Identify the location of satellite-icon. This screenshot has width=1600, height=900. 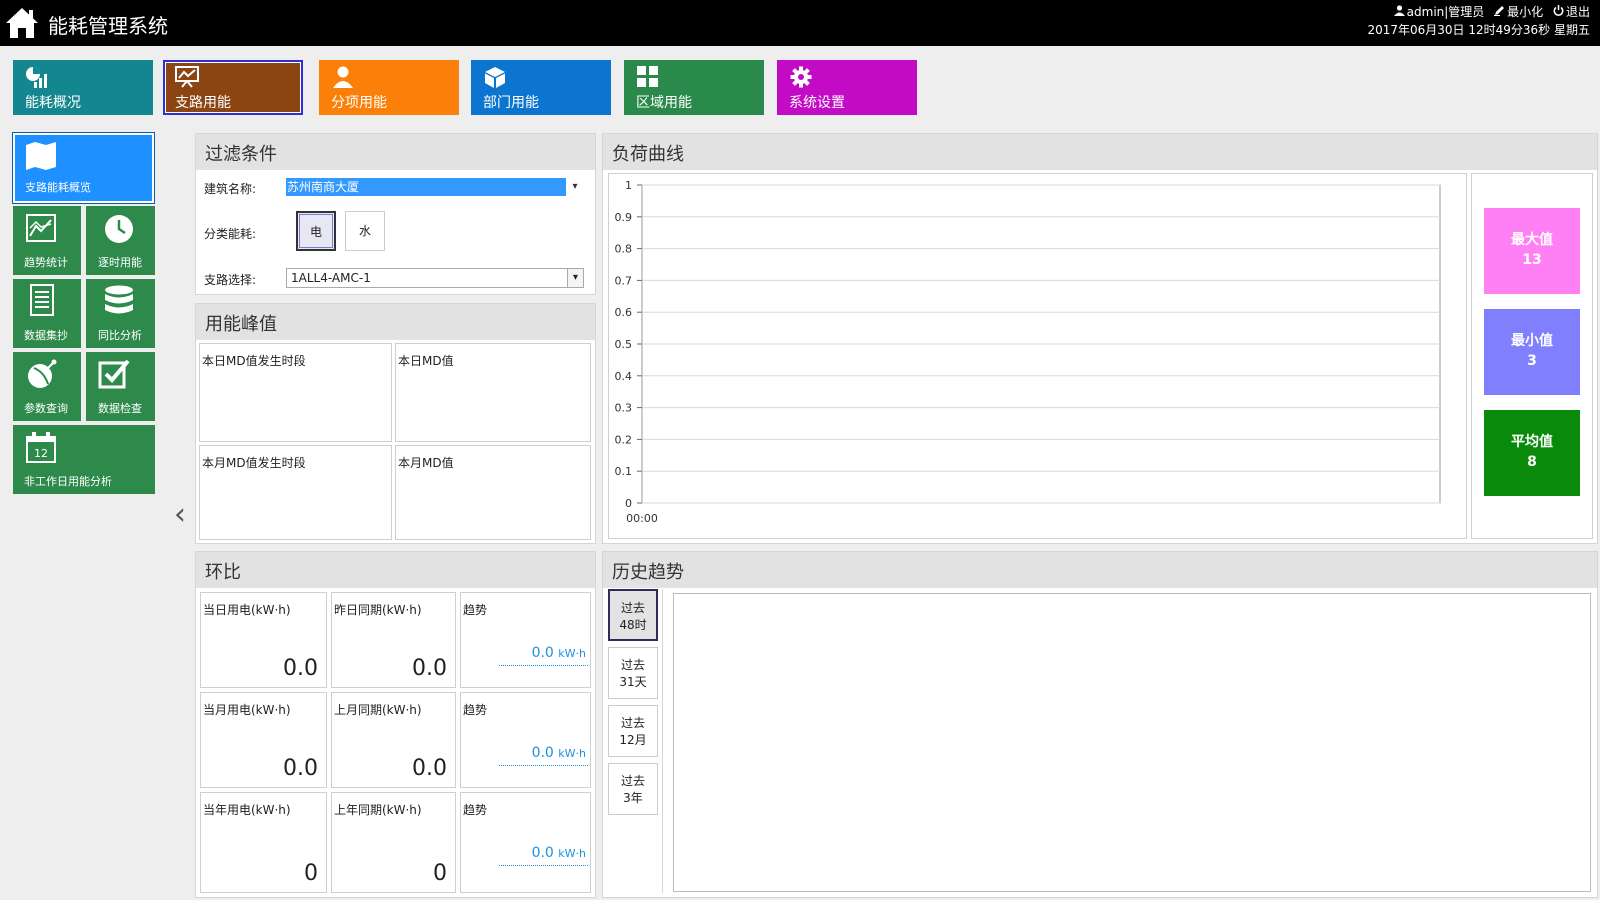
(42, 373).